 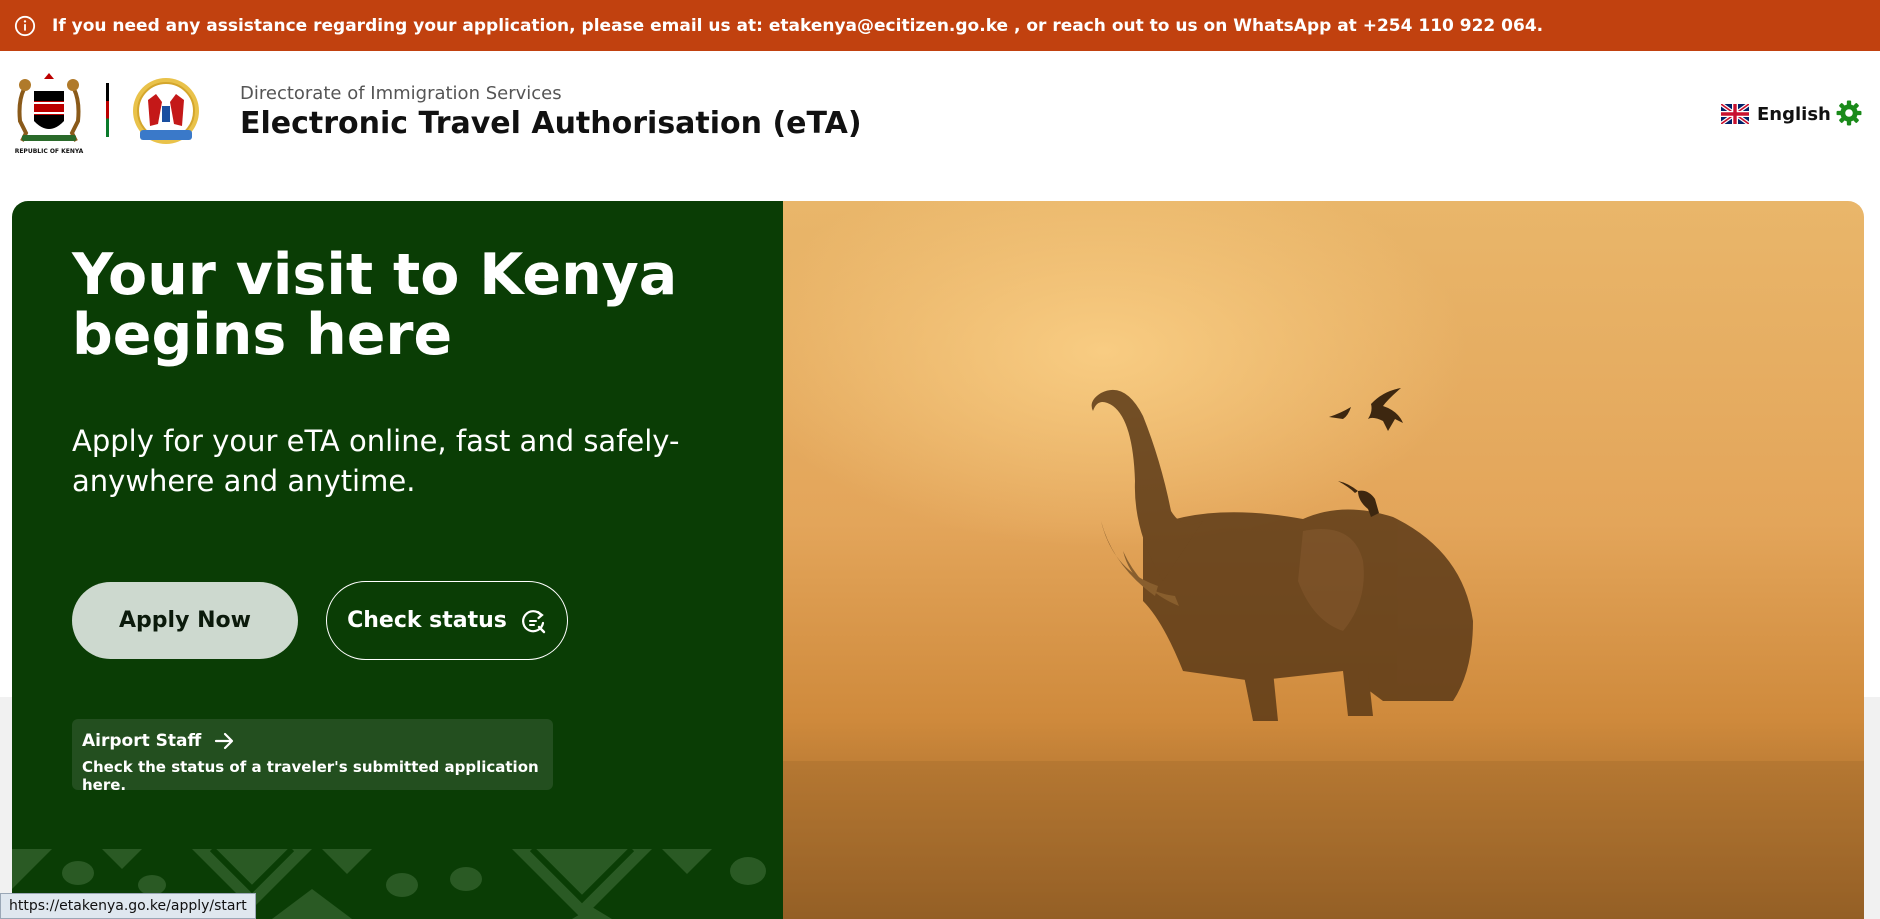 I want to click on search-refresh-icon, so click(x=533, y=621).